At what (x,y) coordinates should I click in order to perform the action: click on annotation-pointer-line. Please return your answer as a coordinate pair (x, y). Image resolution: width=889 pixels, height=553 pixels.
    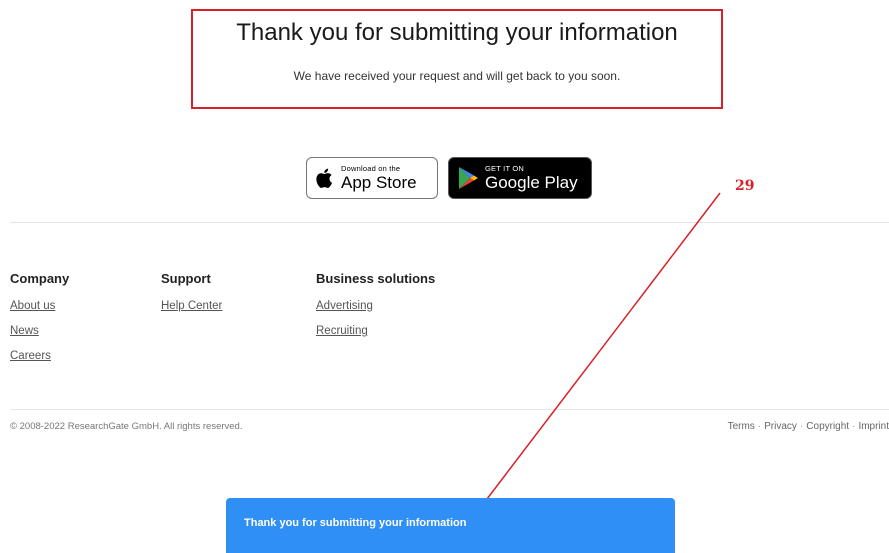
    Looking at the image, I should click on (603, 346).